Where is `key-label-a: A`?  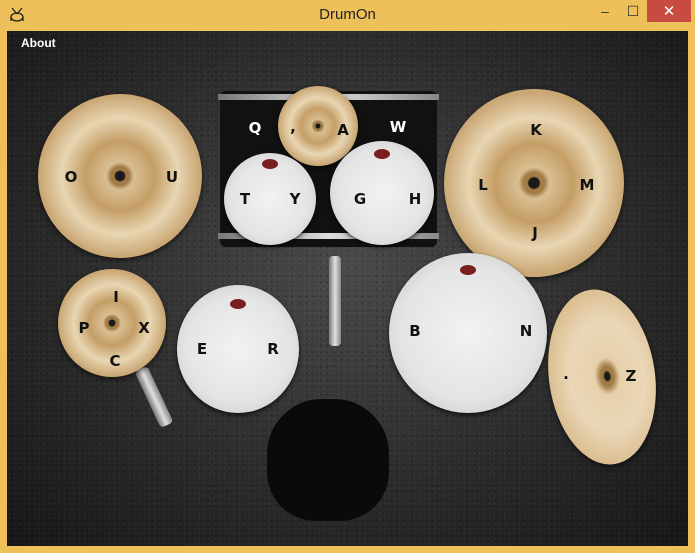 key-label-a: A is located at coordinates (343, 130).